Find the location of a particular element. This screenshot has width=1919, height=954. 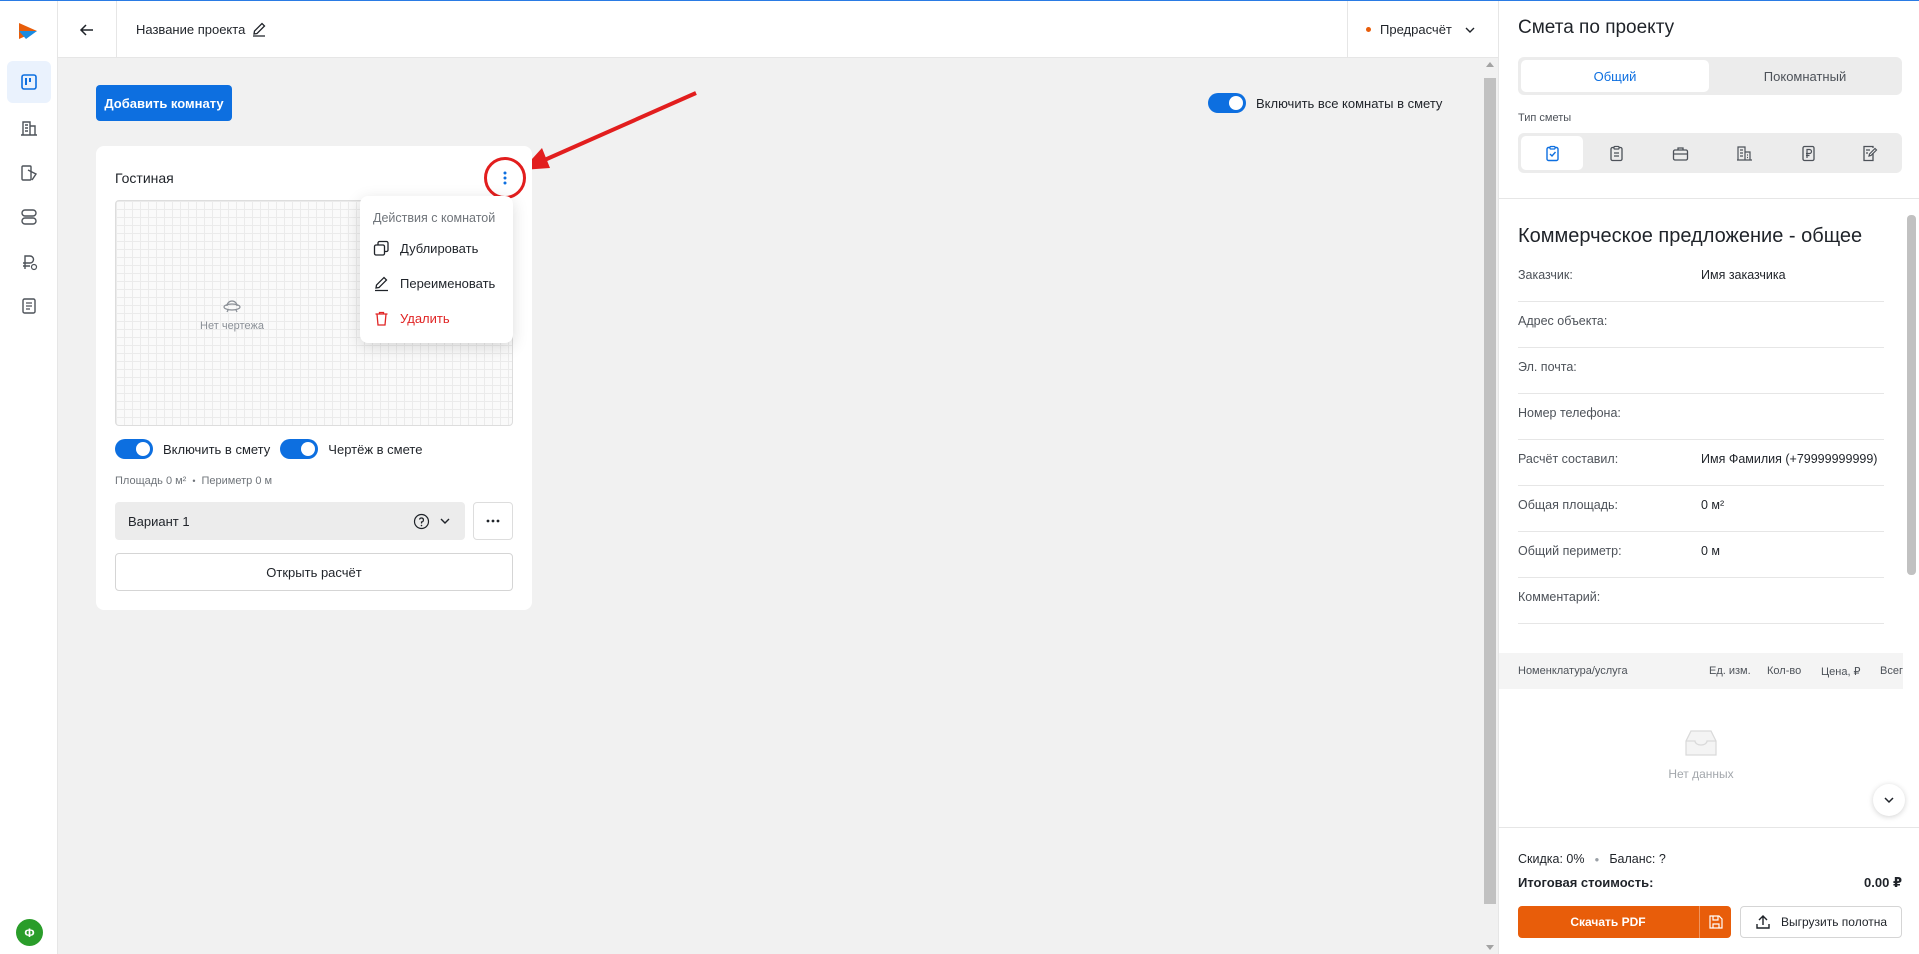

ufo-icon is located at coordinates (232, 306).